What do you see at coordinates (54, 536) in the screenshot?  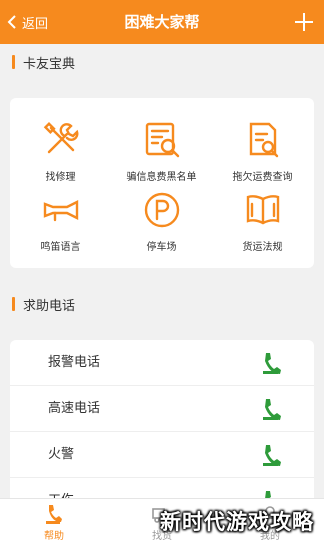 I see `tab-label-help: 帮助` at bounding box center [54, 536].